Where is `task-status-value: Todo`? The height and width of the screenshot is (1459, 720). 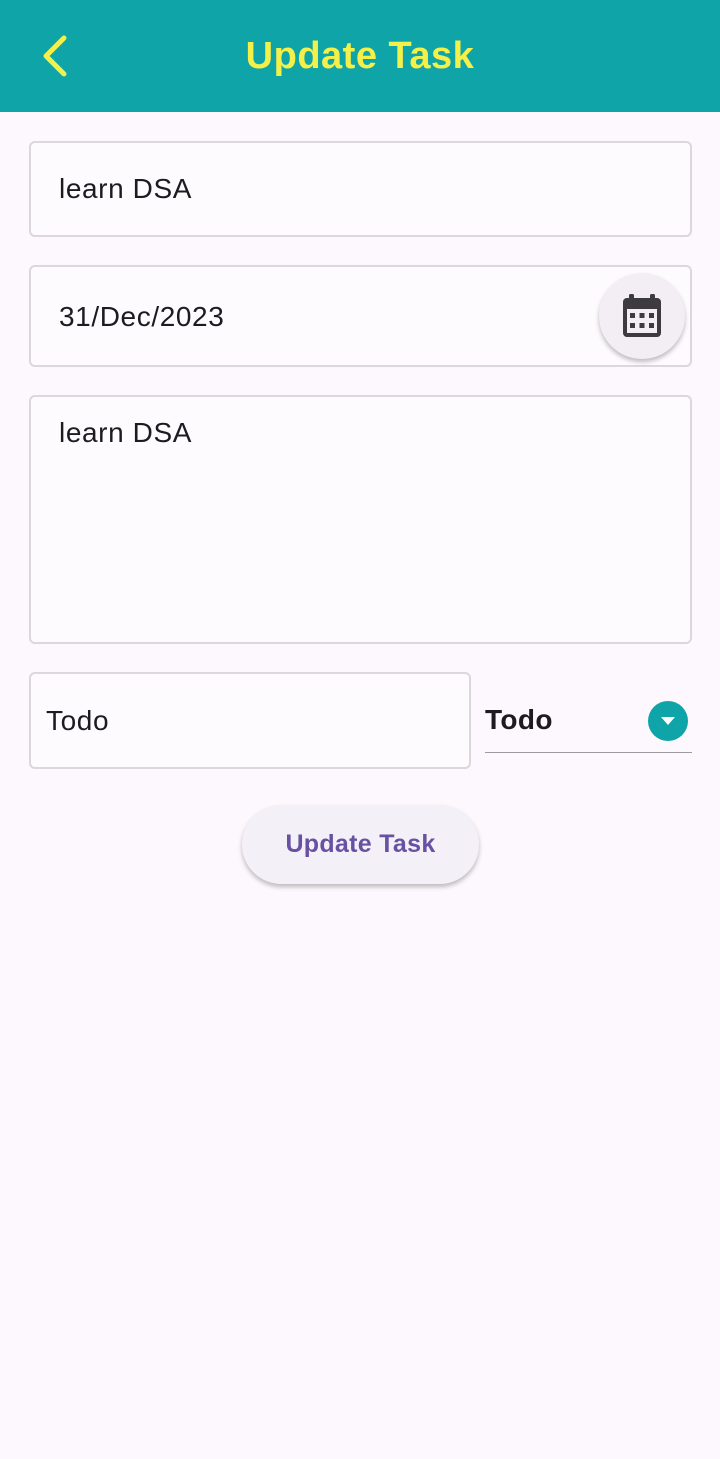
task-status-value: Todo is located at coordinates (78, 720).